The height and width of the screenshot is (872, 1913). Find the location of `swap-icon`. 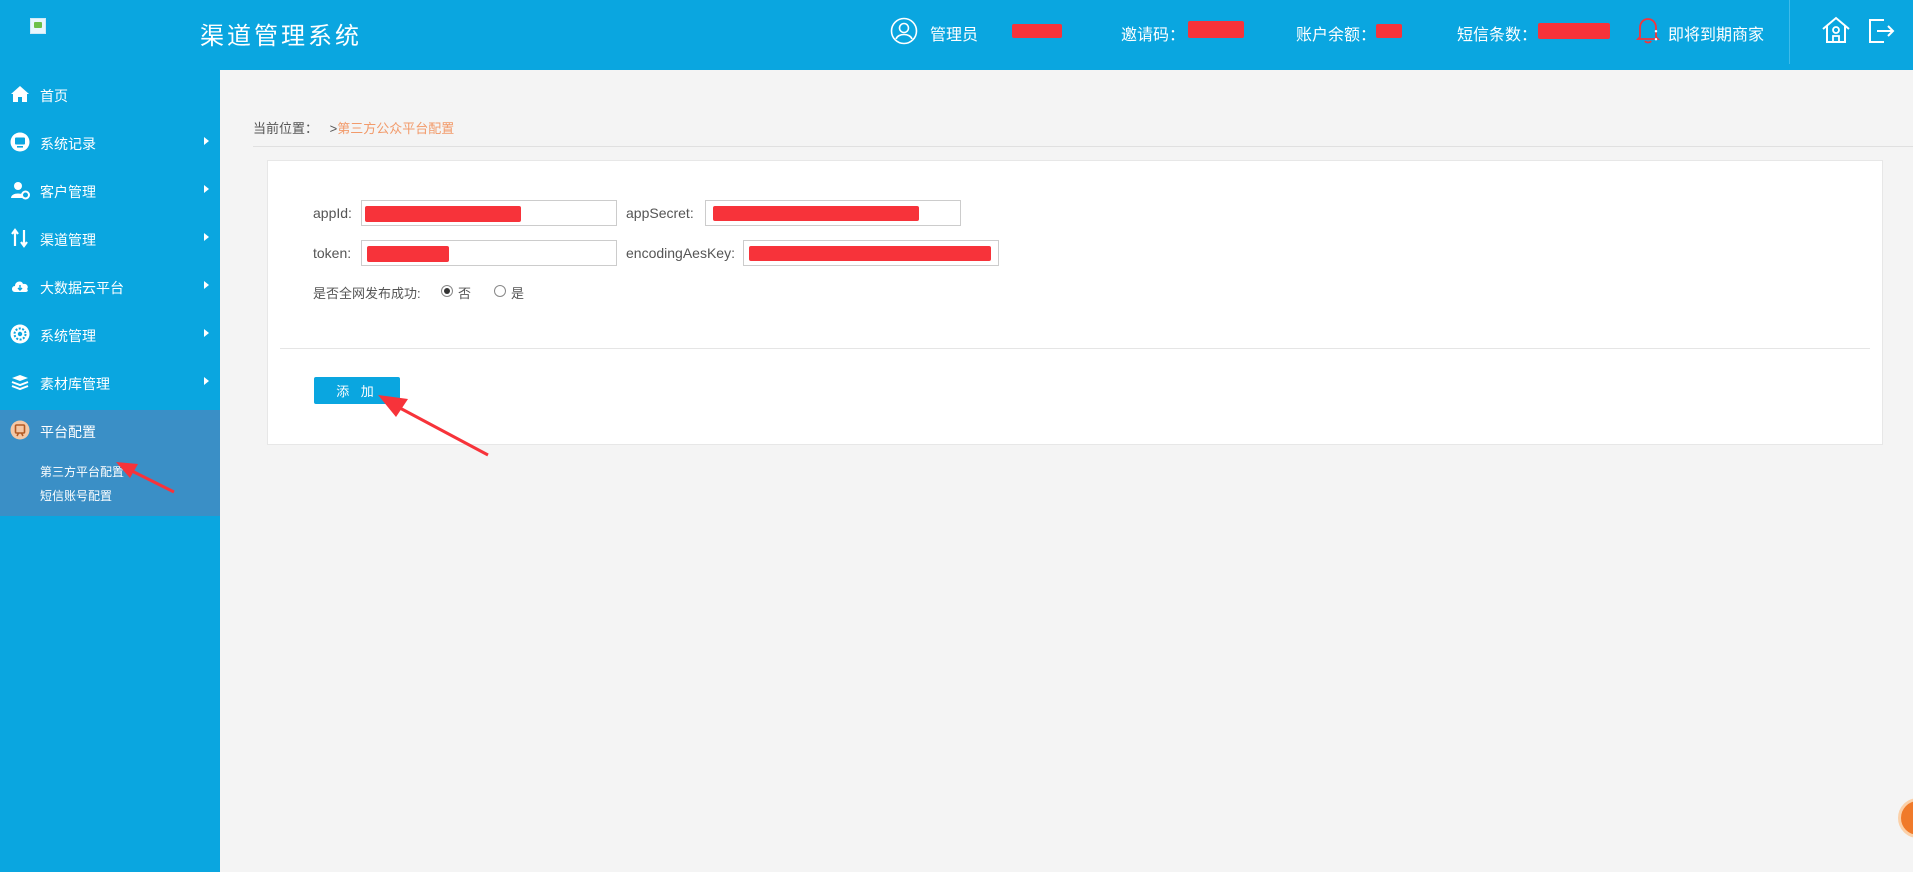

swap-icon is located at coordinates (19, 238).